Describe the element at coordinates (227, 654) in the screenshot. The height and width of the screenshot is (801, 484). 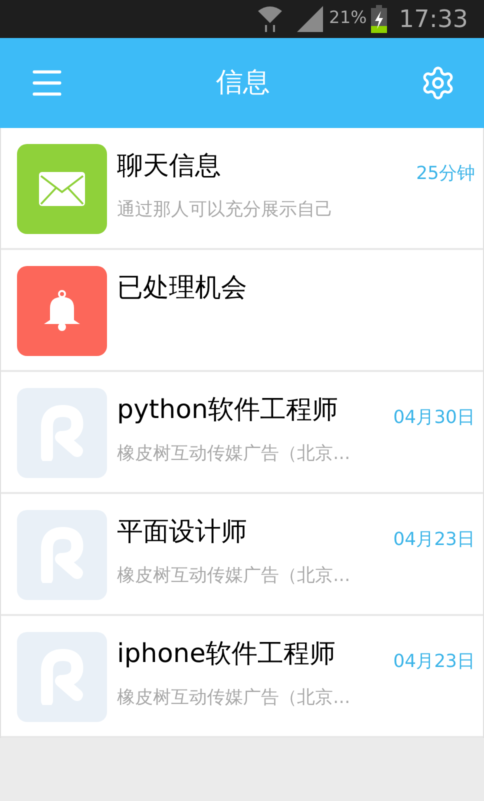
I see `message-title: iphone软件工程师` at that location.